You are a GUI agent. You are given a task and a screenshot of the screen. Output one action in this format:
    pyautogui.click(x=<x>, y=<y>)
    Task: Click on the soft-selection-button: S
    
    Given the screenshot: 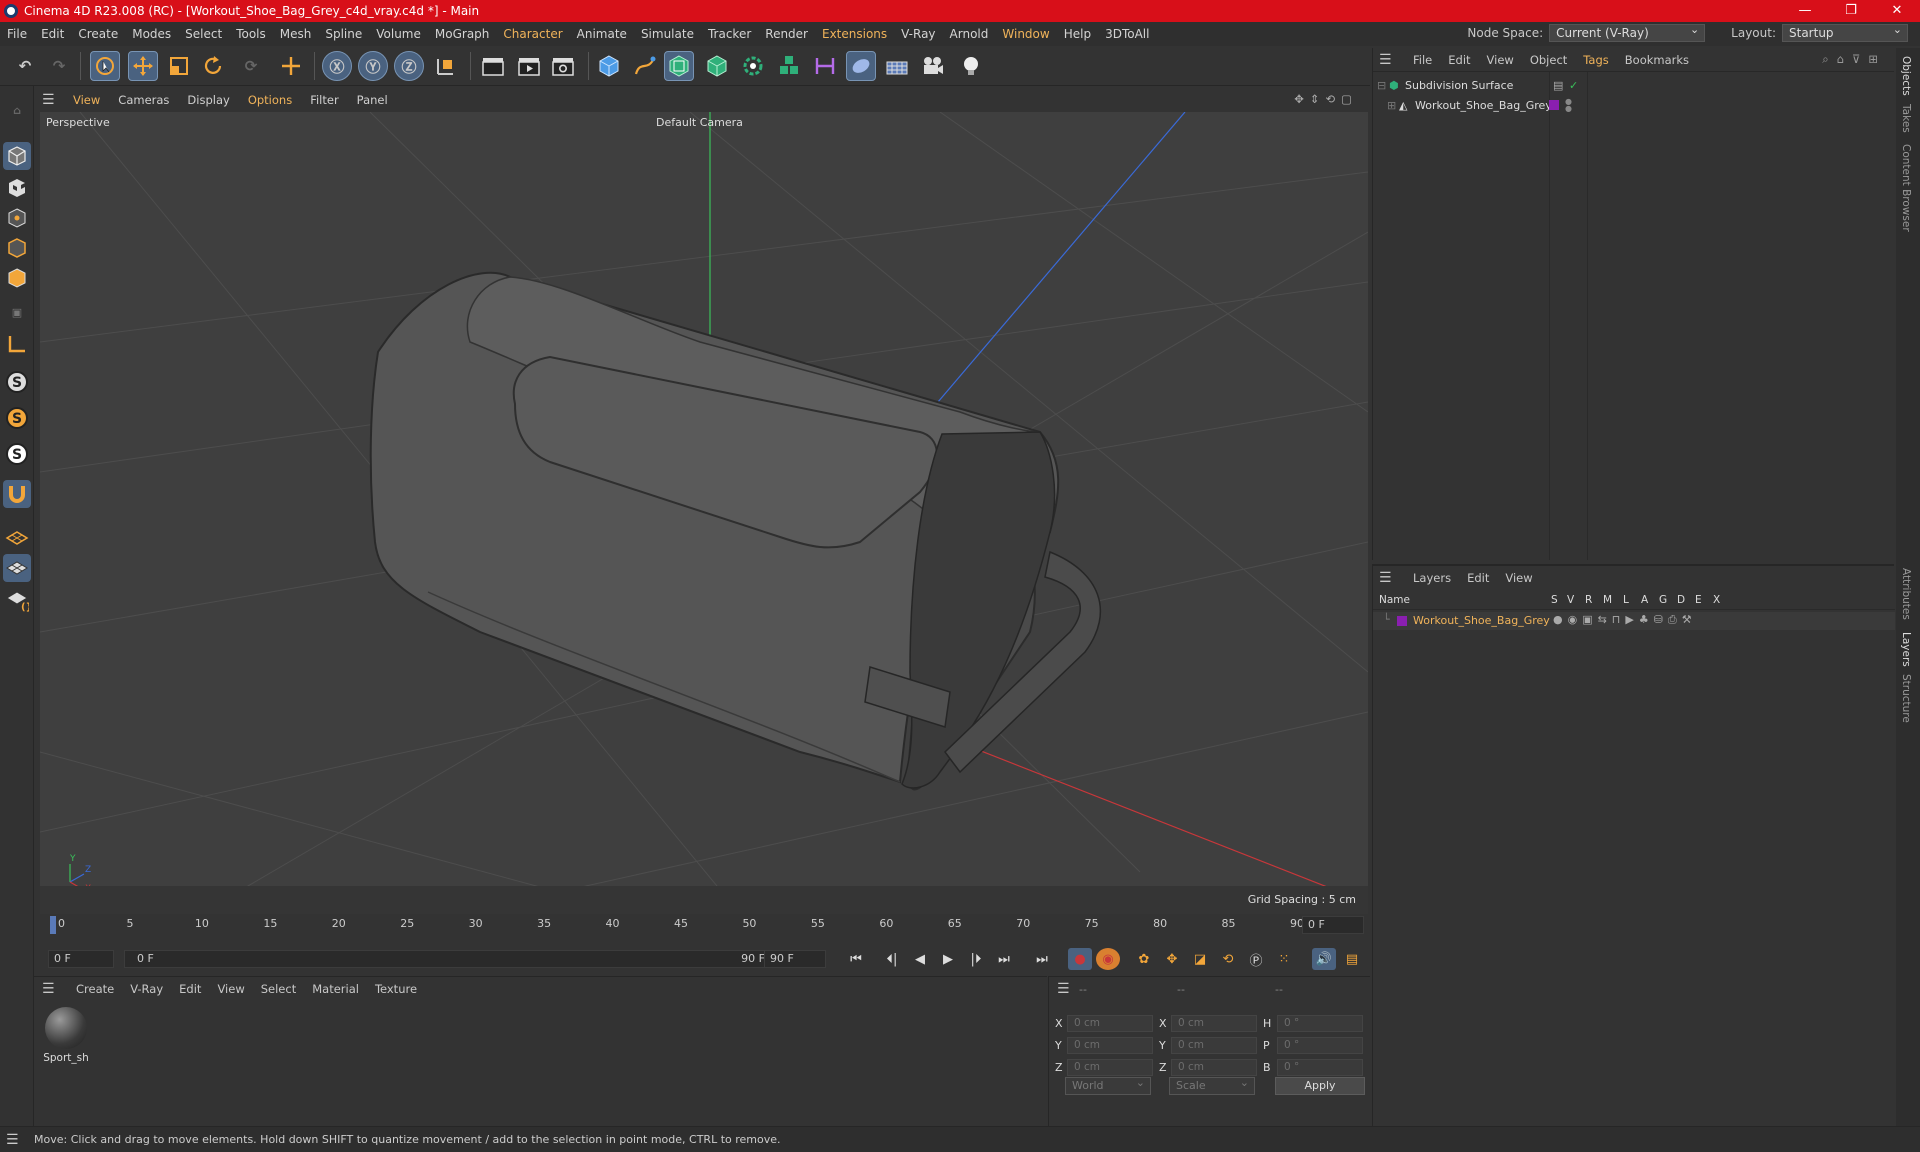 What is the action you would take?
    pyautogui.click(x=17, y=418)
    